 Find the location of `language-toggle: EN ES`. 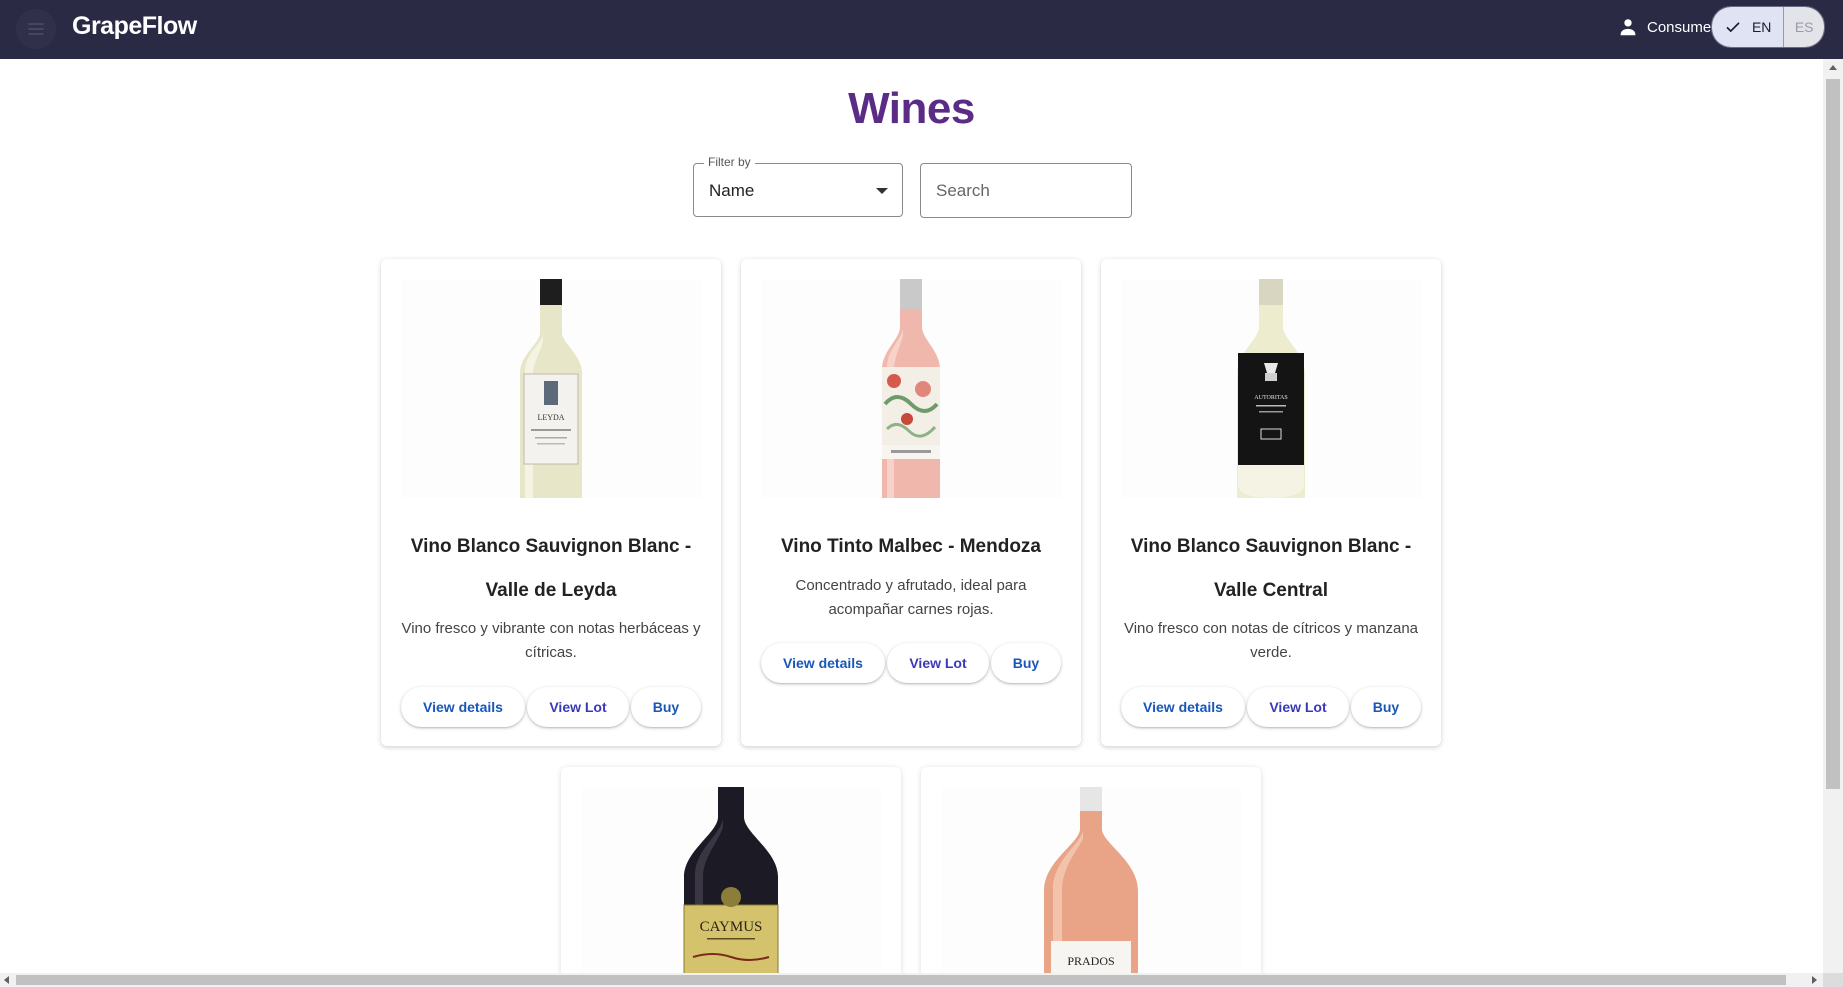

language-toggle: EN ES is located at coordinates (1768, 27).